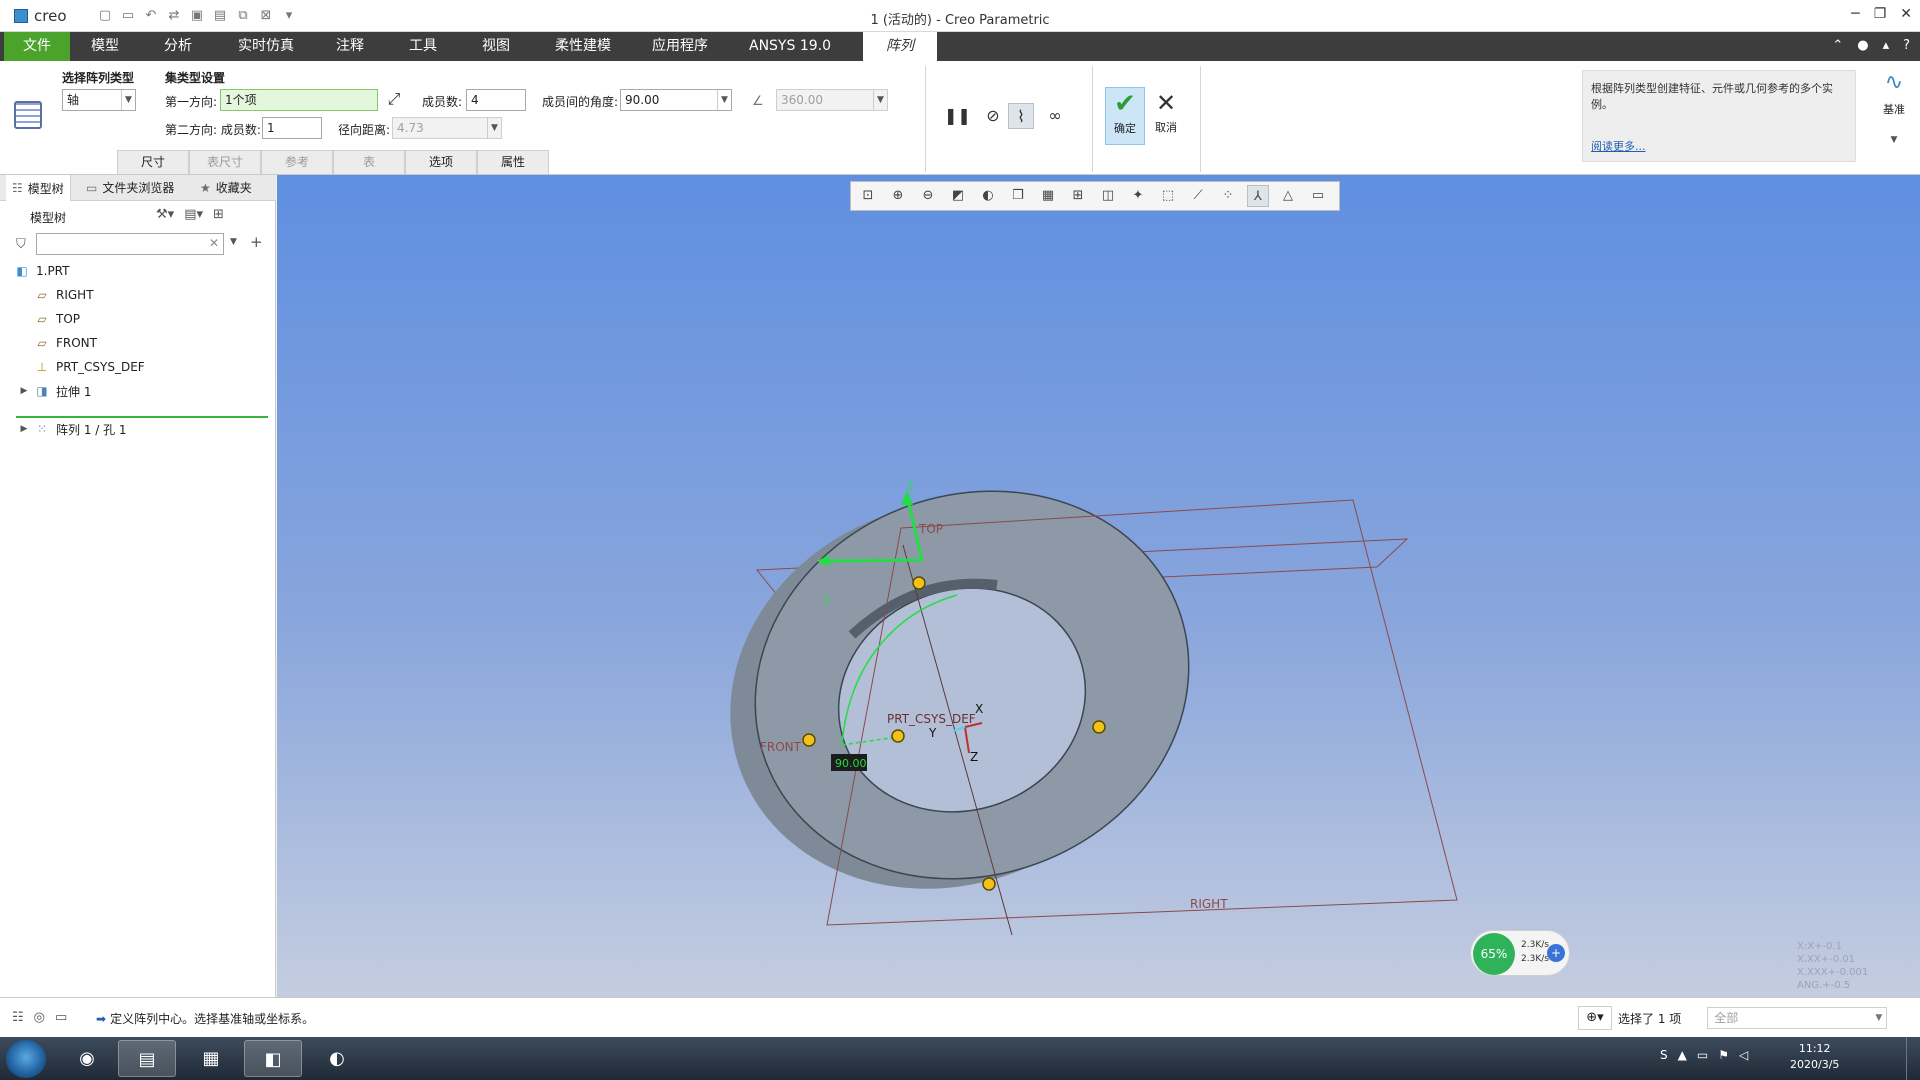  What do you see at coordinates (1166, 116) in the screenshot?
I see `cancel-button: ✕ 取消` at bounding box center [1166, 116].